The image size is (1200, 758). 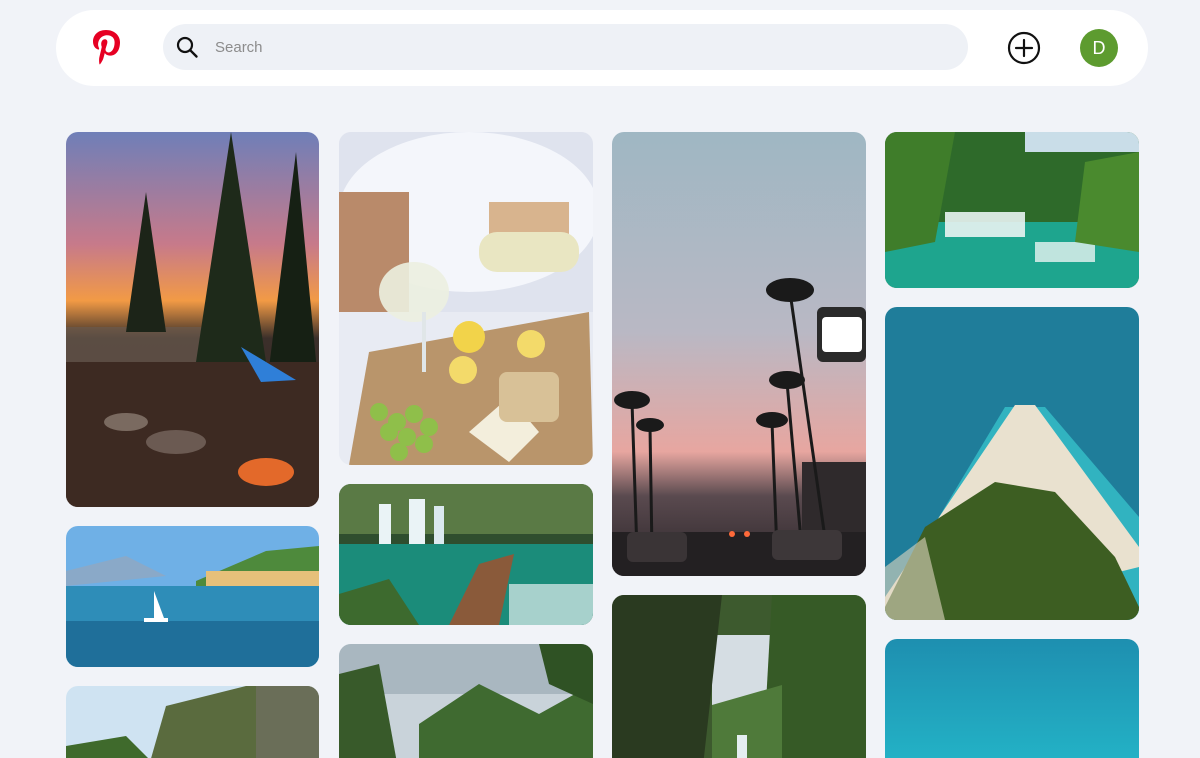 I want to click on pin-palm-street, so click(x=739, y=354).